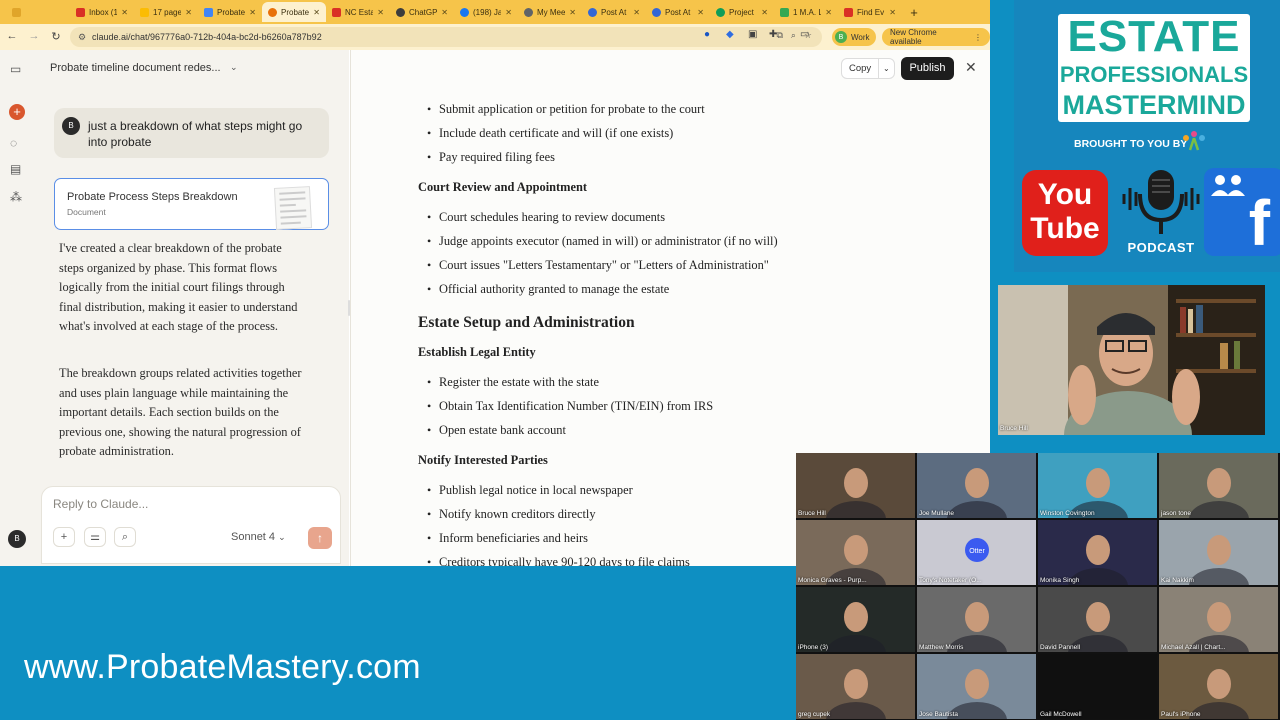  Describe the element at coordinates (1014, 428) in the screenshot. I see `participant-name: Bruce Hill` at that location.